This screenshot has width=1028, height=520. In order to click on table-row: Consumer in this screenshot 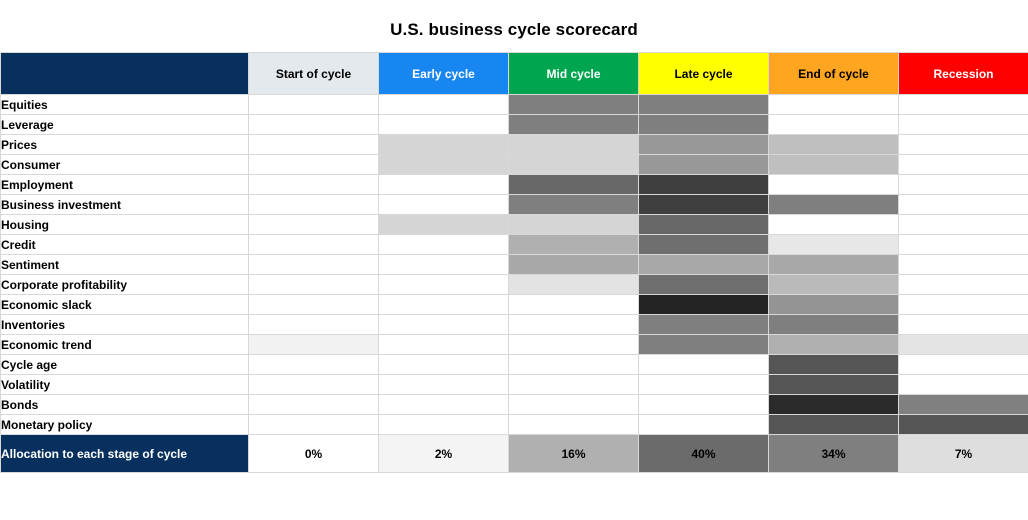, I will do `click(514, 164)`.